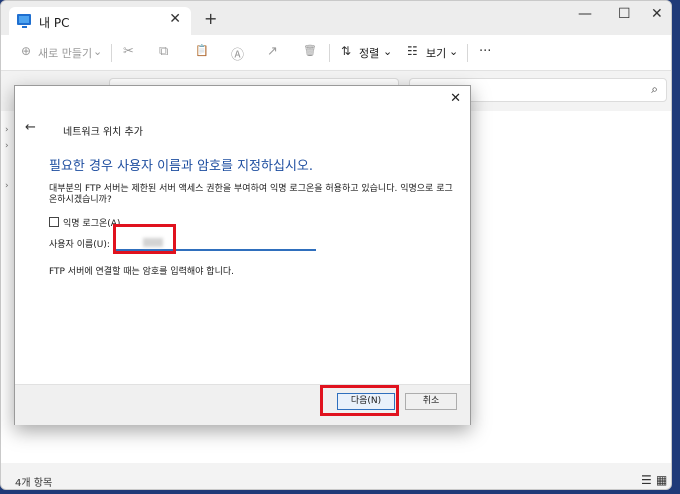 This screenshot has height=494, width=680. Describe the element at coordinates (455, 98) in the screenshot. I see `dialog-close-icon: ✕` at that location.